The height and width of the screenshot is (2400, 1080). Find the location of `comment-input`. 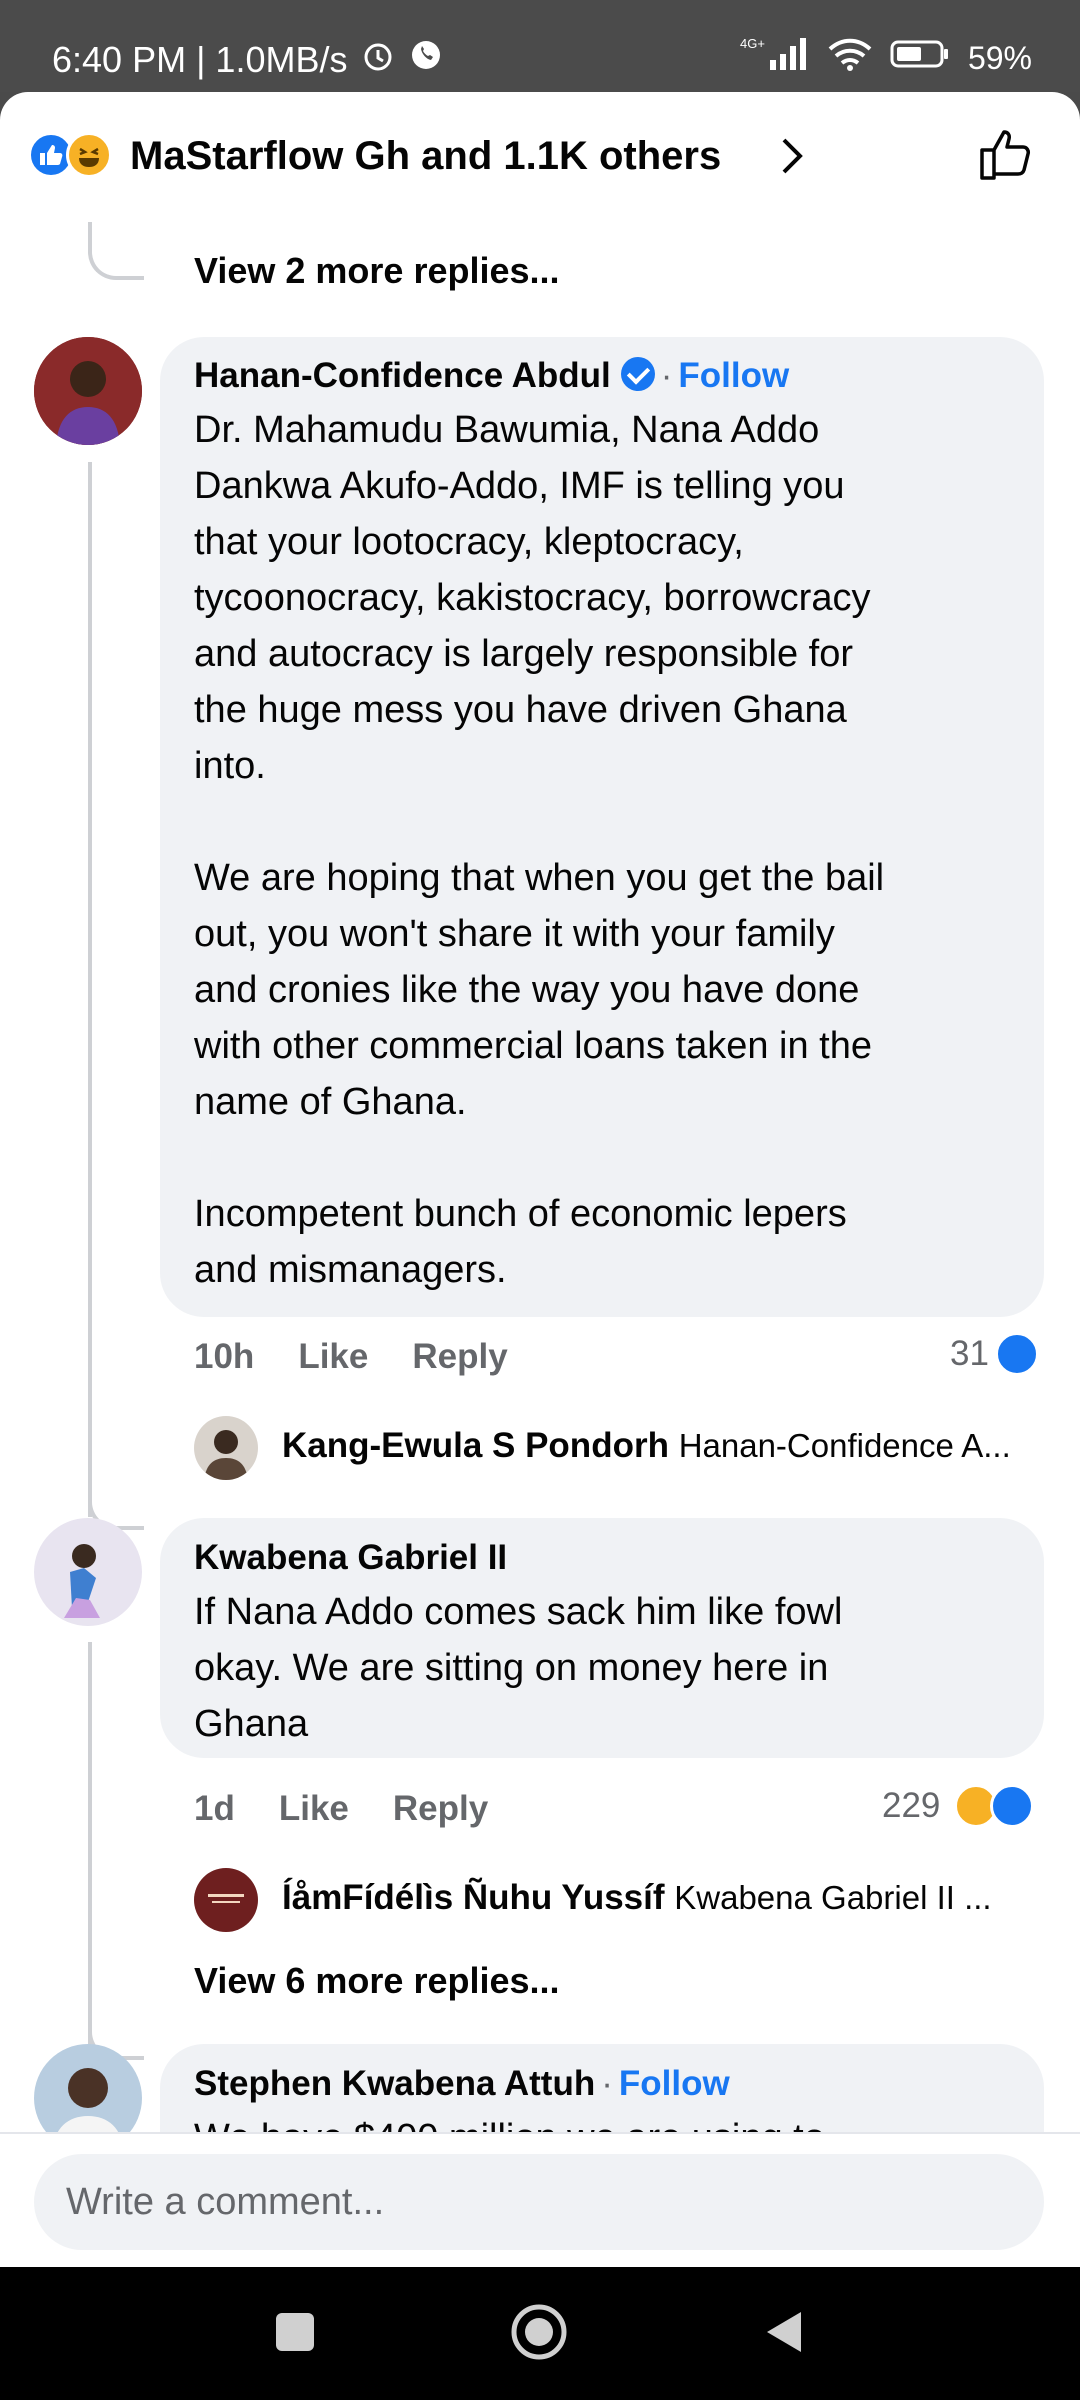

comment-input is located at coordinates (539, 2202).